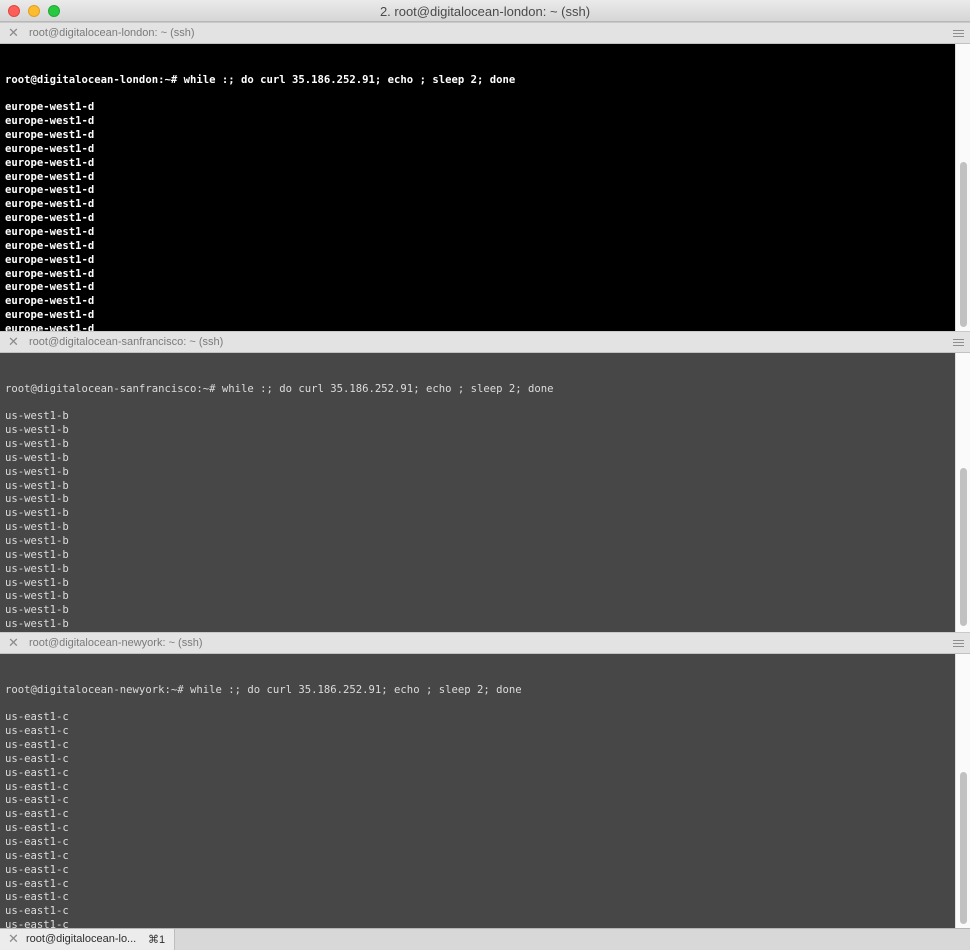 Image resolution: width=970 pixels, height=950 pixels. I want to click on pane-title: root@digitalocean-london: ~ (ssh), so click(112, 33).